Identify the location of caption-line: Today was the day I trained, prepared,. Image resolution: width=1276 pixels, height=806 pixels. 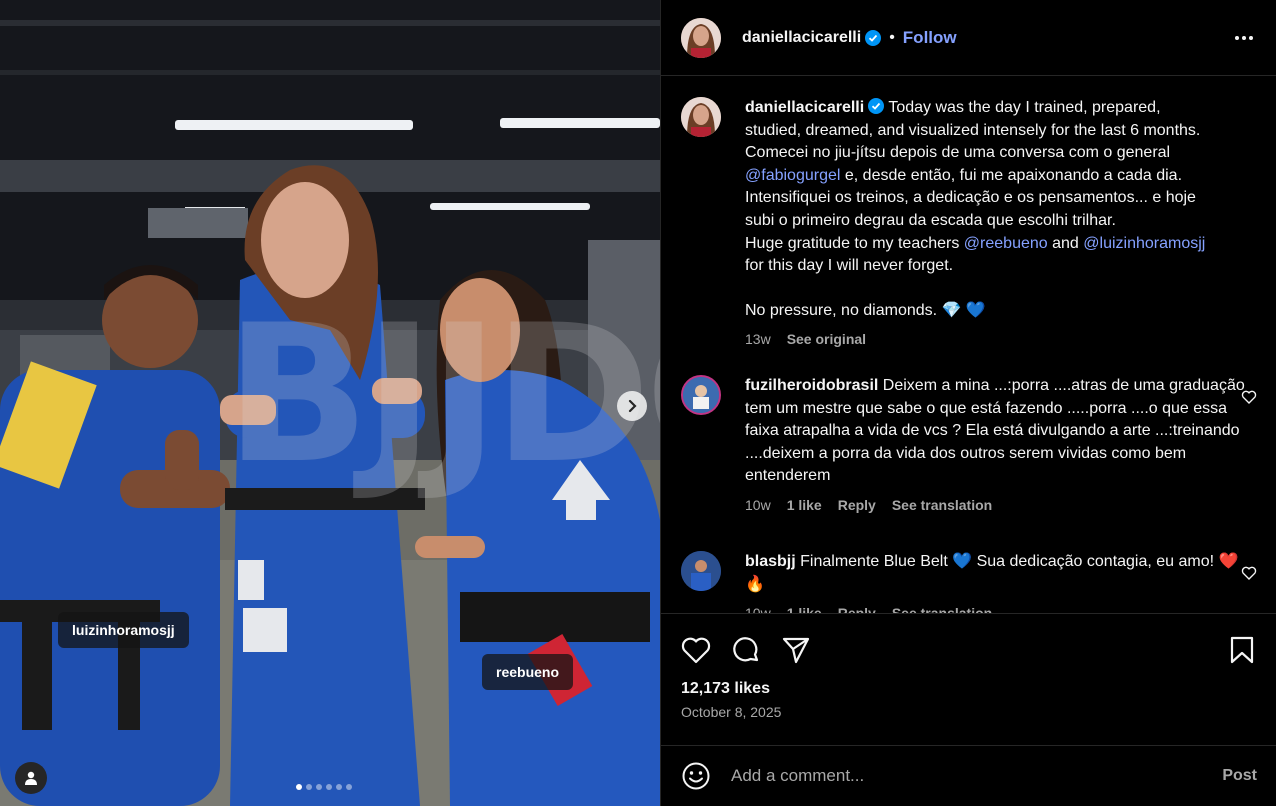
(1024, 107).